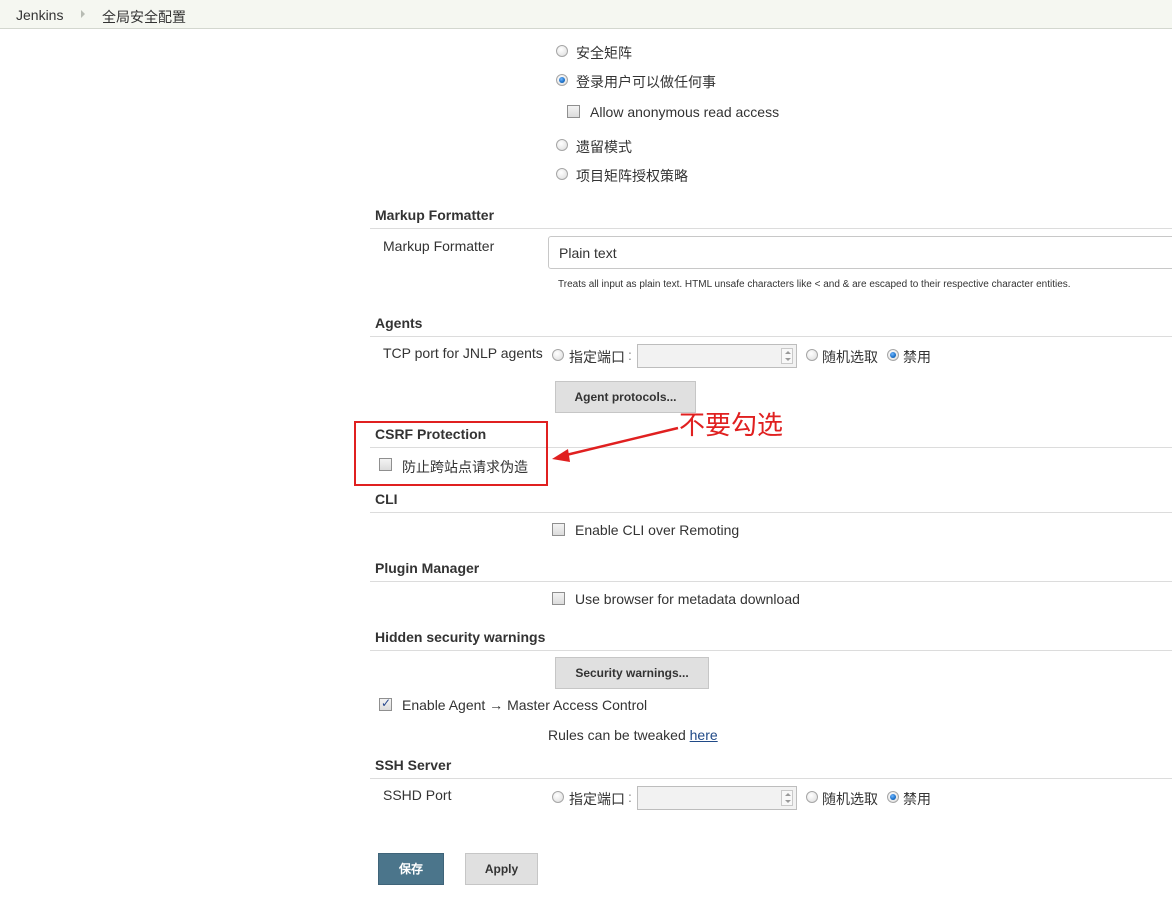 This screenshot has height=900, width=1172. Describe the element at coordinates (632, 176) in the screenshot. I see `radio-project-matrix-label: 项目矩阵授权策略` at that location.